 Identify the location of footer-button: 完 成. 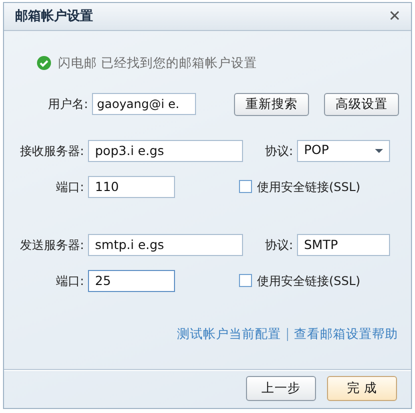
(362, 388).